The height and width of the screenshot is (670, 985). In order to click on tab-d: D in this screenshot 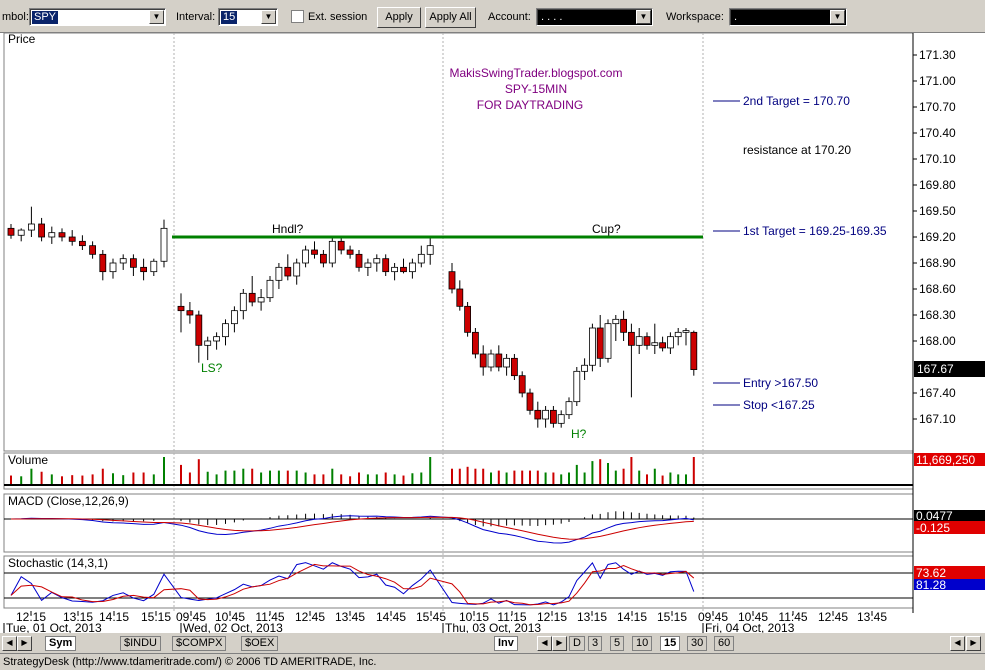, I will do `click(577, 643)`.